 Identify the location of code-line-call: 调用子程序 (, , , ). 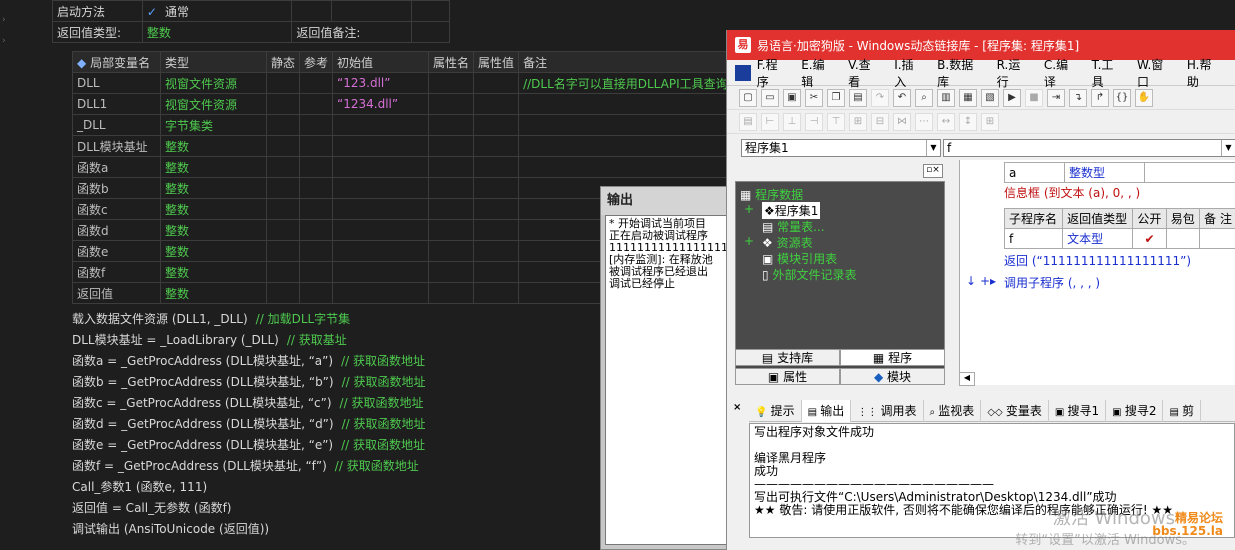
(1052, 282).